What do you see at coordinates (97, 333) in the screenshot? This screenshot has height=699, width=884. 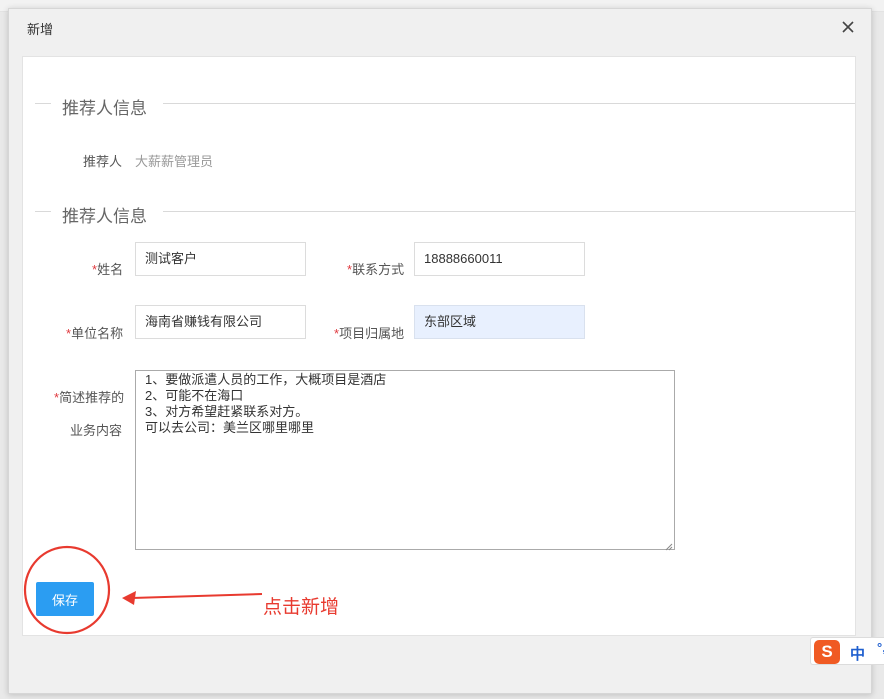 I see `company-label-text: 单位名称` at bounding box center [97, 333].